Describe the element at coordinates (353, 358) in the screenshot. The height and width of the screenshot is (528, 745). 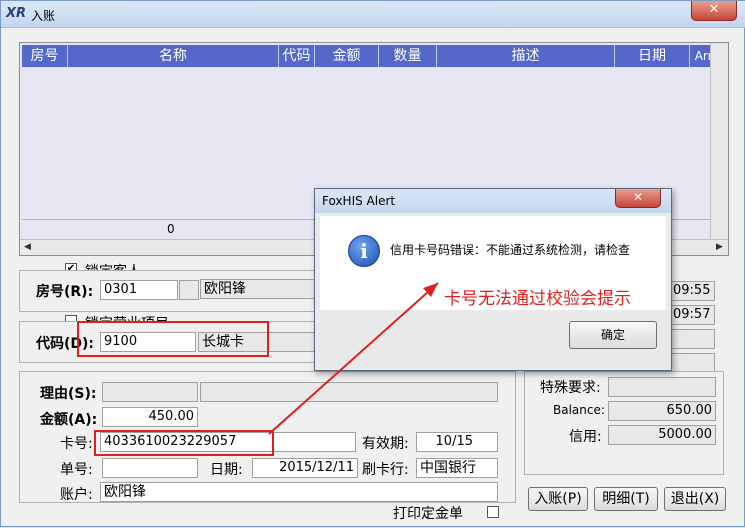
I see `annotation-arrow` at that location.